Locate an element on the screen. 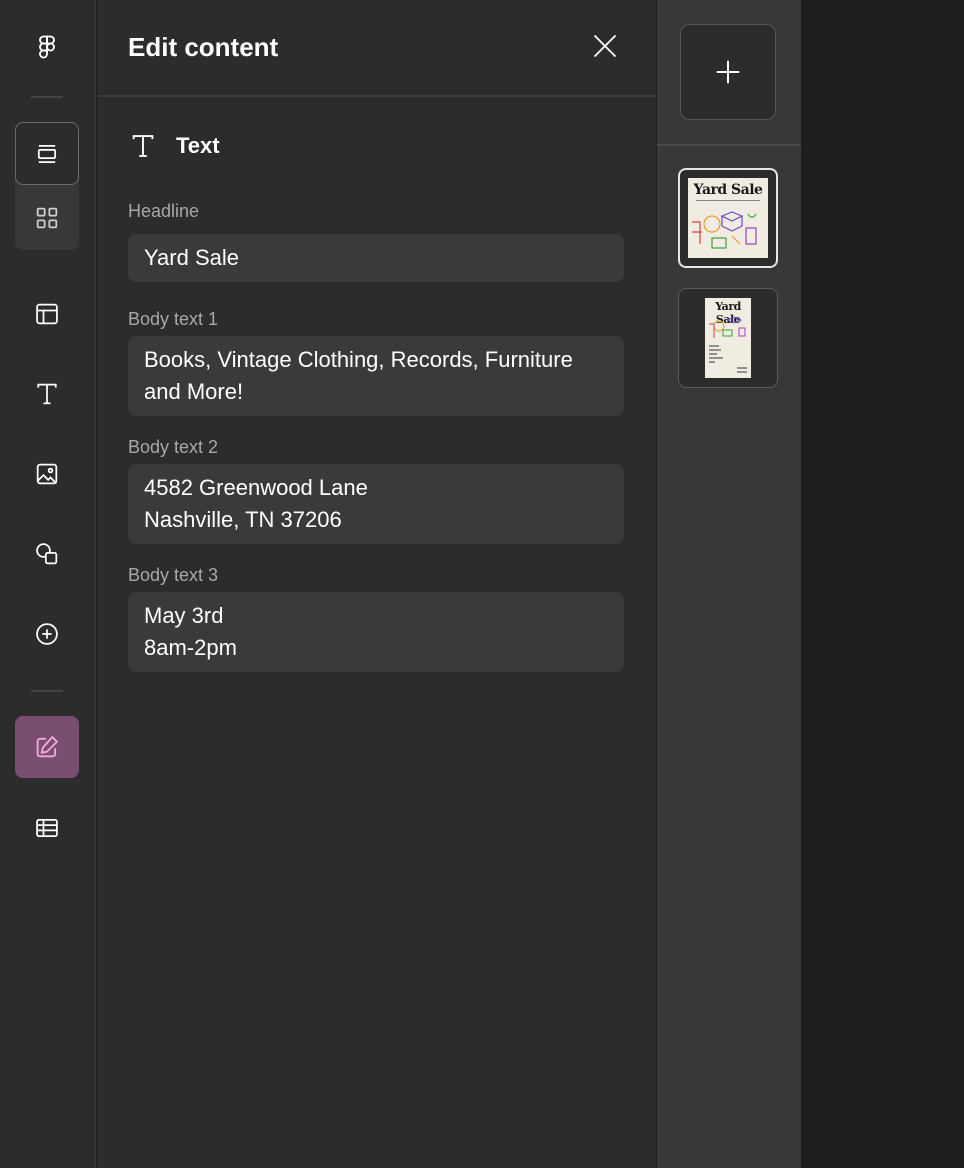 The image size is (964, 1168). image-icon is located at coordinates (47, 474).